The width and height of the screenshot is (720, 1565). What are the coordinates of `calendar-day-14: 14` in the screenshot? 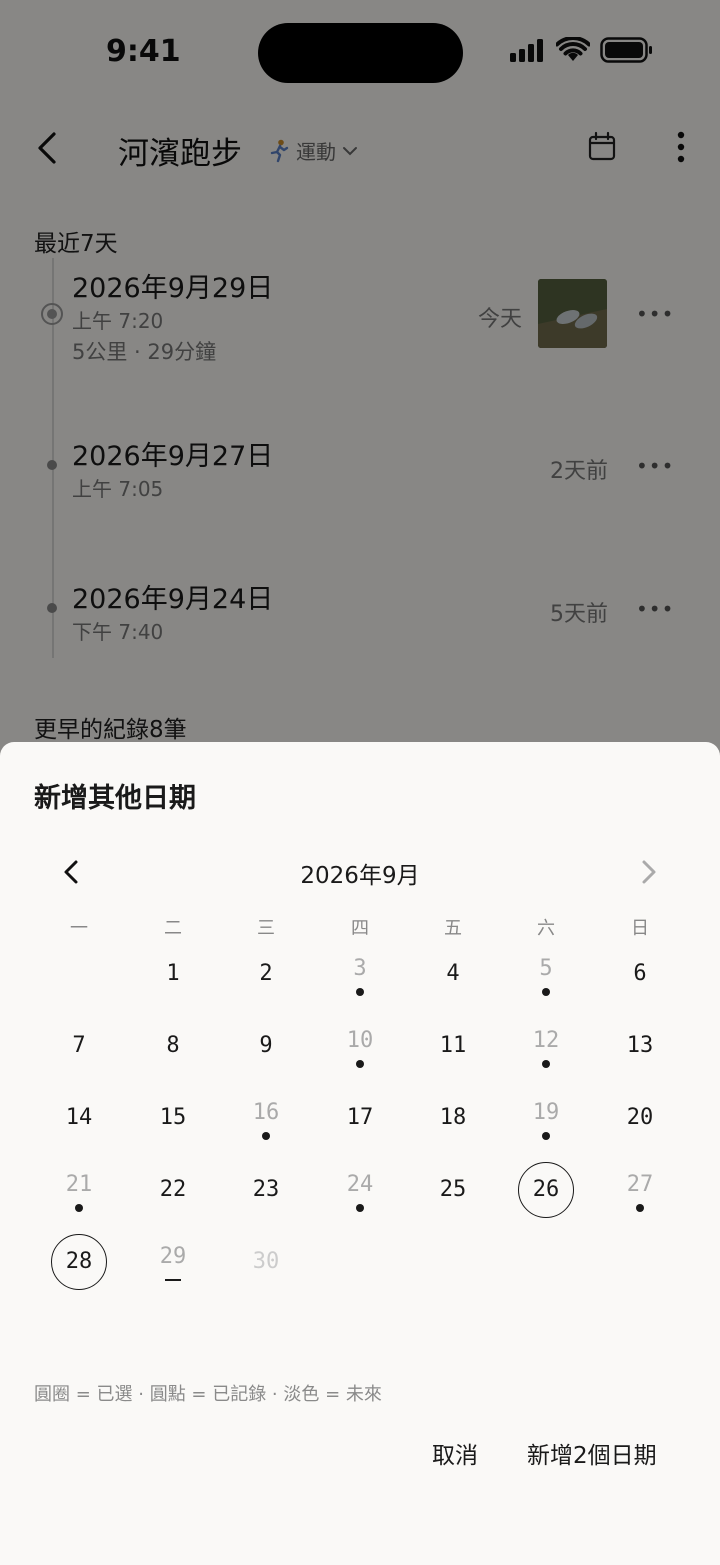 It's located at (79, 1118).